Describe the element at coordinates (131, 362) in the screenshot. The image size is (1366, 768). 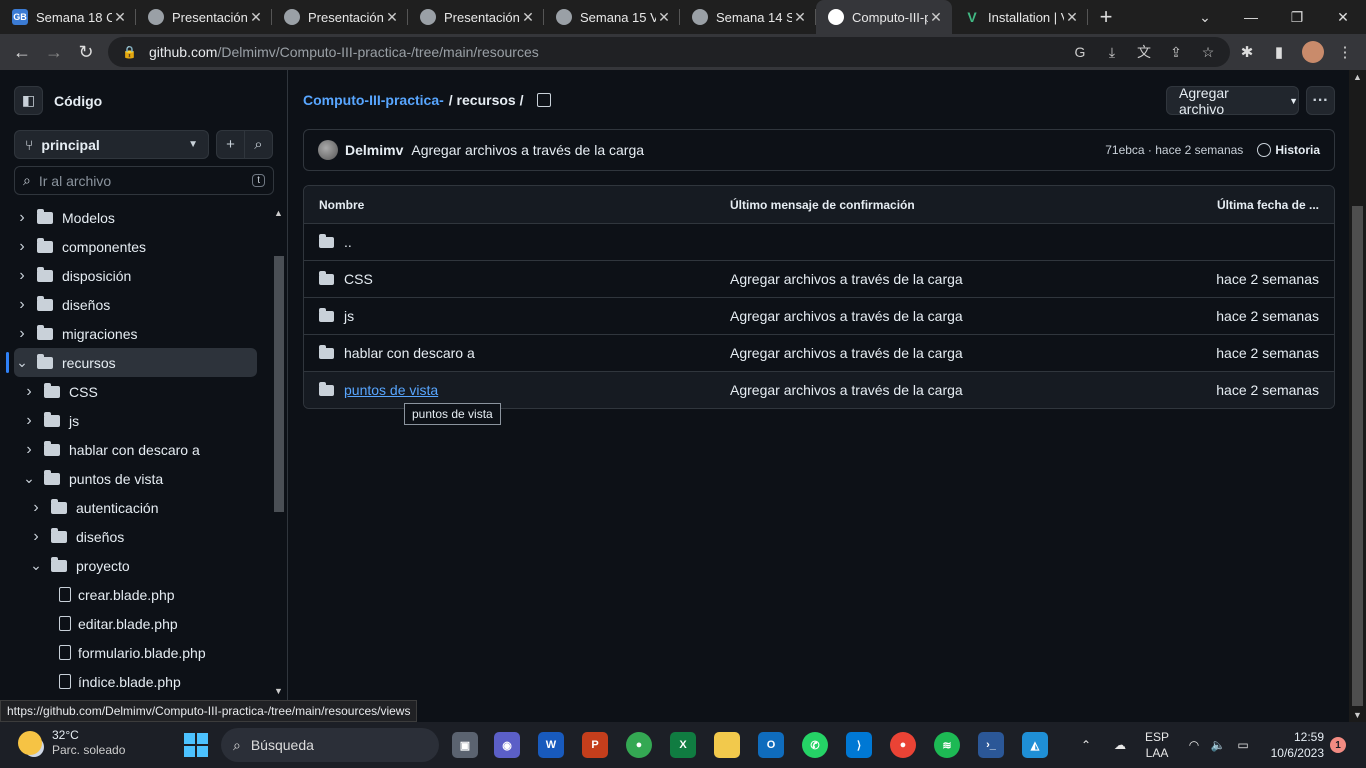
I see `tree-folder: ⌄ recursos` at that location.